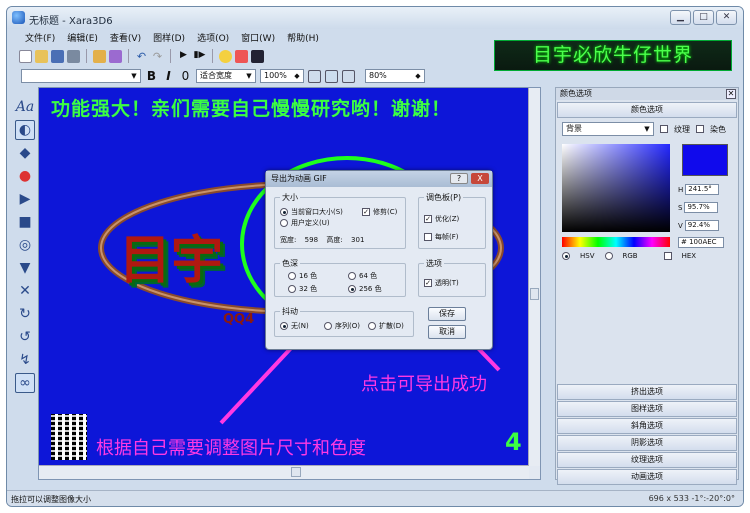 This screenshot has height=513, width=750. Describe the element at coordinates (375, 498) in the screenshot. I see `status-bar: 拖拉可以调整图像大小 696 x 533 -1°:-20°:0°` at that location.